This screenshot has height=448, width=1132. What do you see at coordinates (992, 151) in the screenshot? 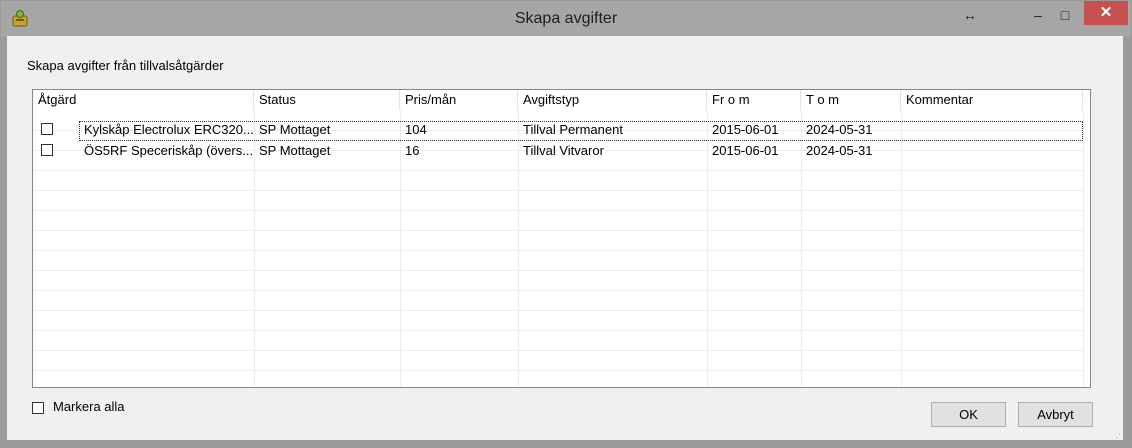
I see `cell-kommentar` at bounding box center [992, 151].